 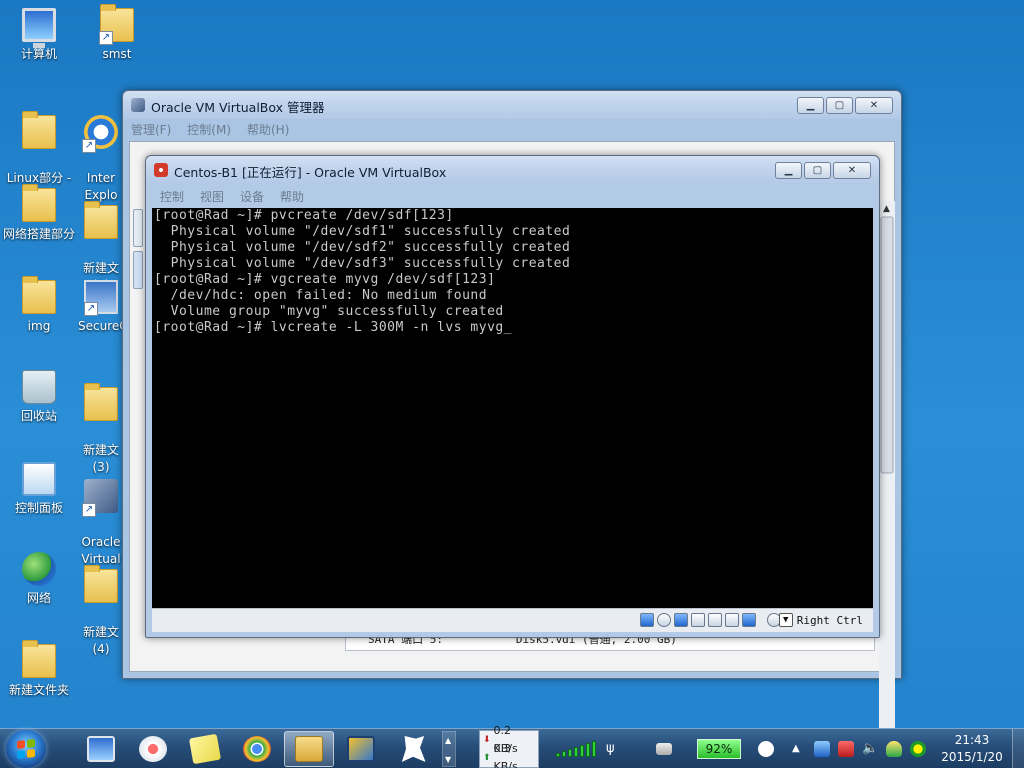 What do you see at coordinates (232, 196) in the screenshot?
I see `vm-menubar: 控制 视图 设备 帮助` at bounding box center [232, 196].